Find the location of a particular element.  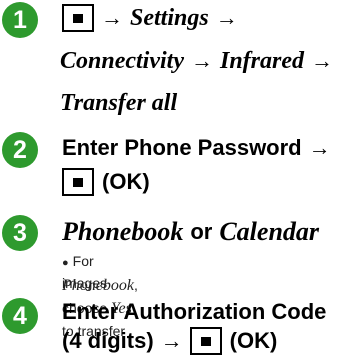

digits-text: (4 digits) is located at coordinates (108, 340).